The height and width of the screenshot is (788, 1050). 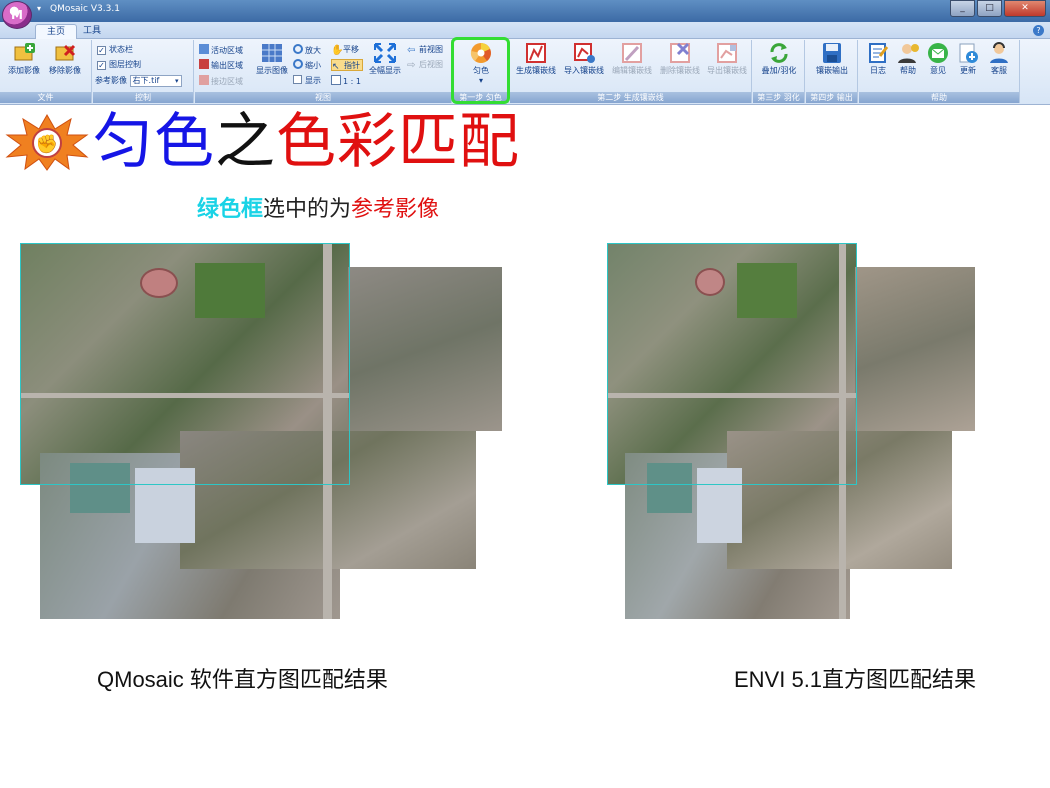 I want to click on log-button: 日志, so click(x=878, y=59).